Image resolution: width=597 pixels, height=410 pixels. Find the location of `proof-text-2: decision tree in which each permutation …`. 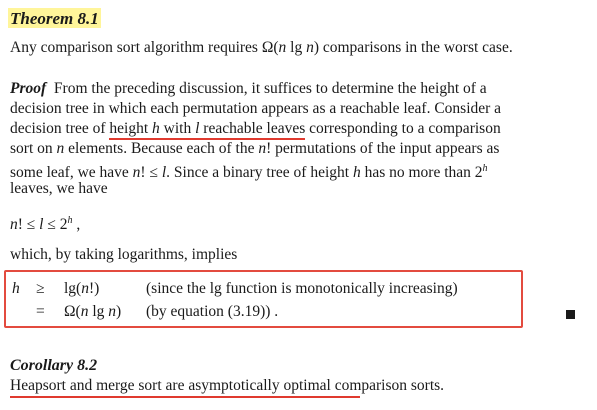

proof-text-2: decision tree in which each permutation … is located at coordinates (256, 108).